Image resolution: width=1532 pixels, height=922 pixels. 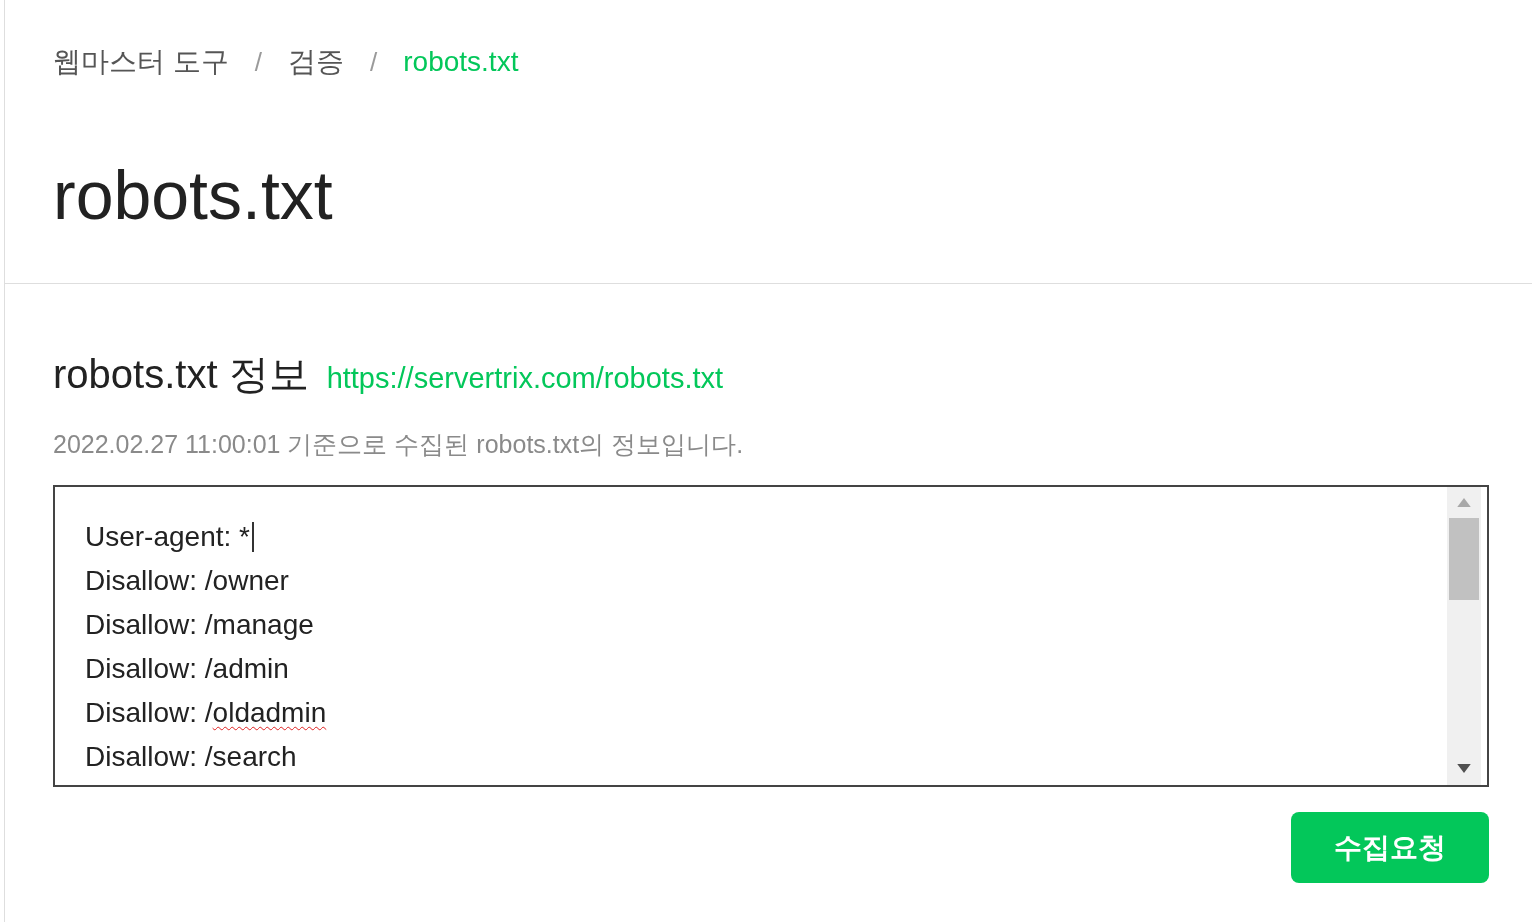 What do you see at coordinates (141, 62) in the screenshot?
I see `breadcrumb-link: 웹마스터 도구` at bounding box center [141, 62].